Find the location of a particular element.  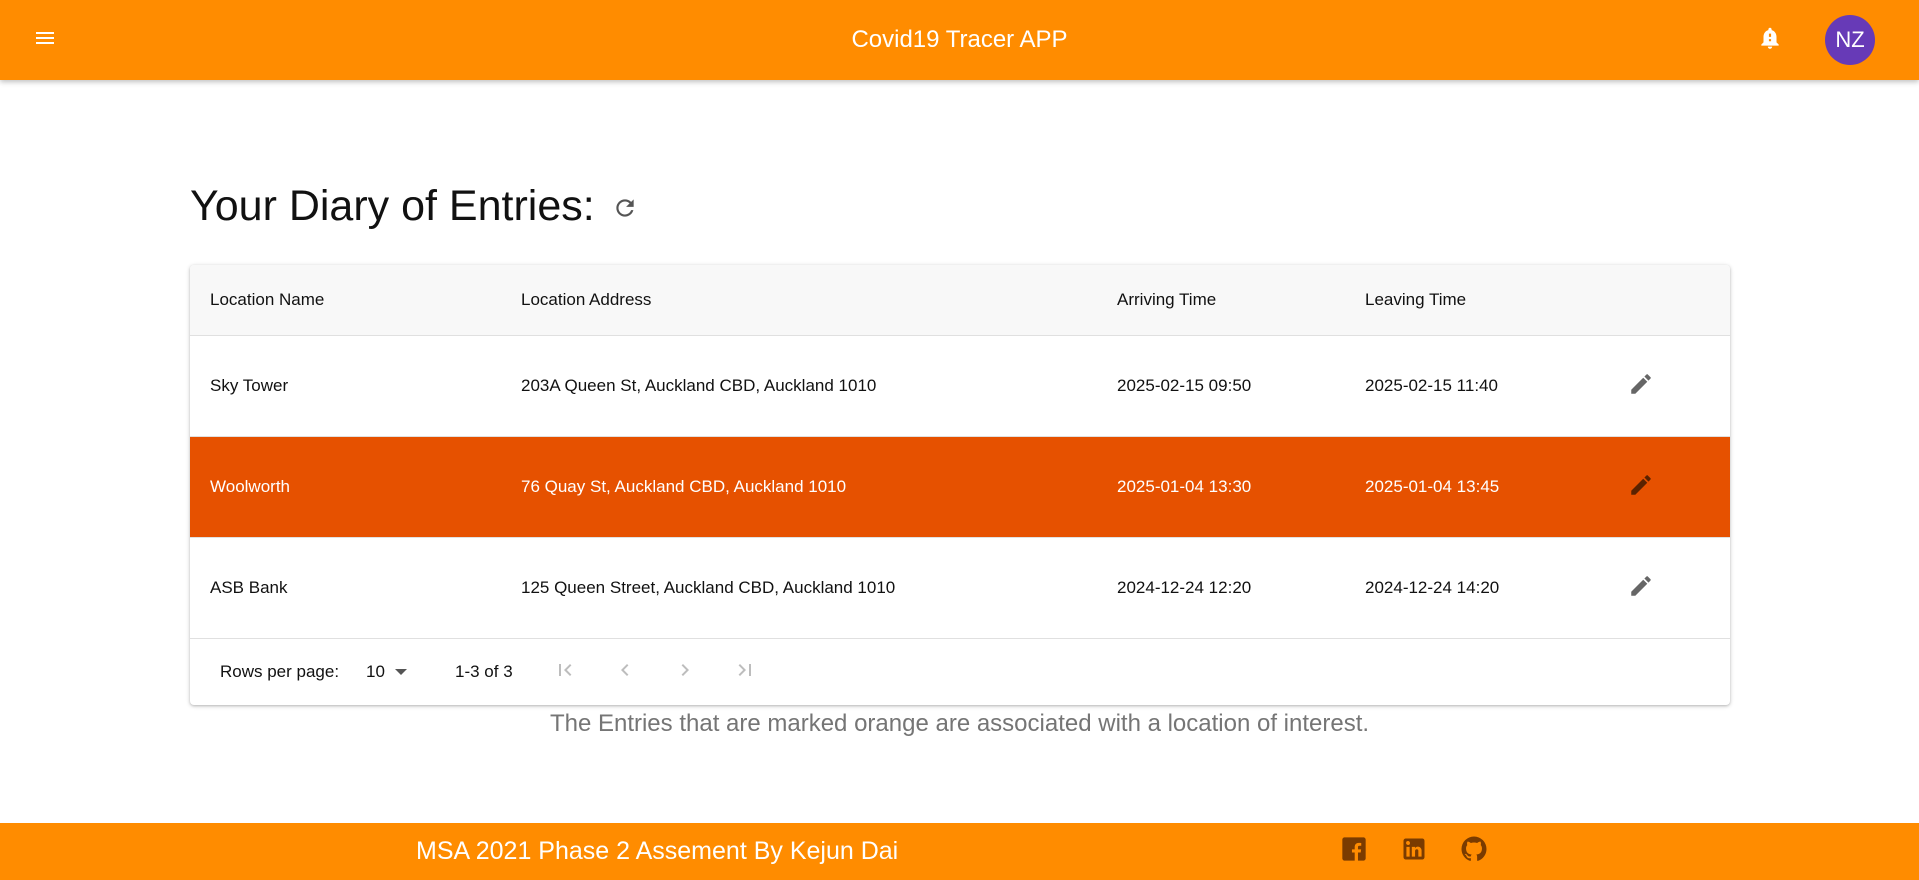

table-pagination: Rows per page: 10 1-3 of 3 is located at coordinates (960, 672).